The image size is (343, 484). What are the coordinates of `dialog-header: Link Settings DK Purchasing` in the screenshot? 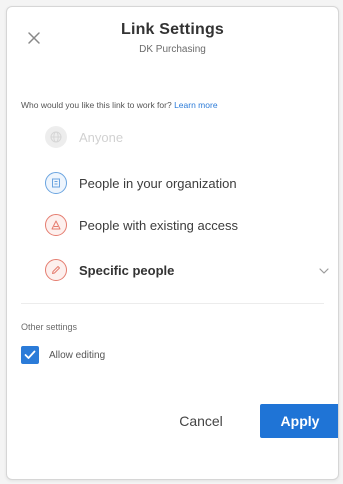 It's located at (172, 38).